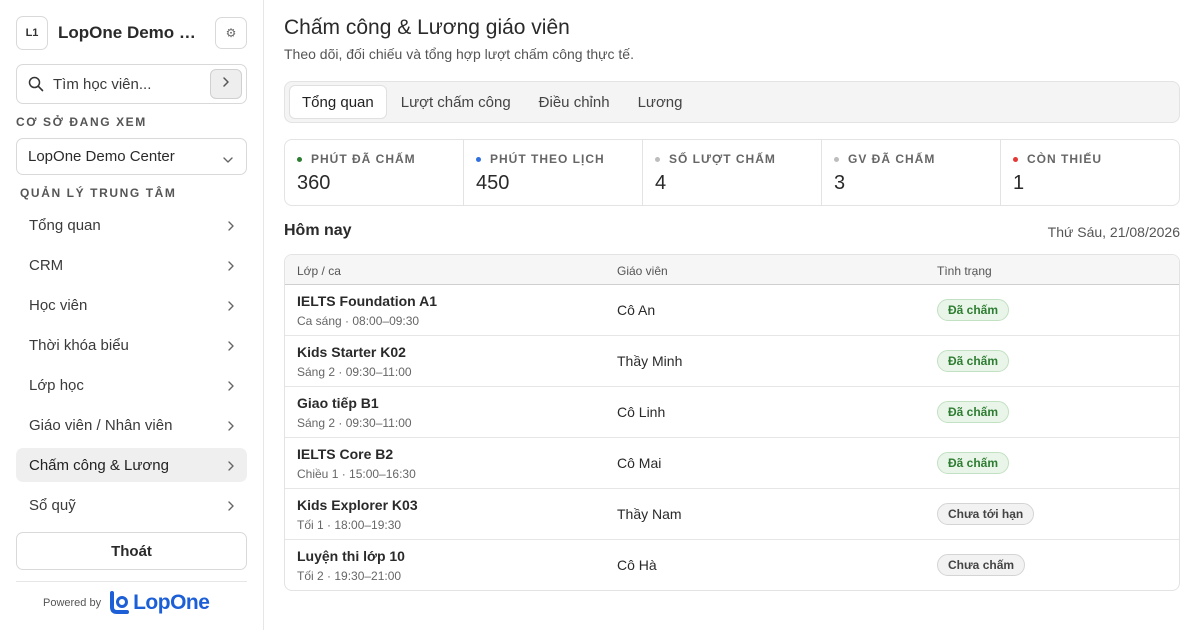 The width and height of the screenshot is (1200, 630). Describe the element at coordinates (1064, 159) in the screenshot. I see `stat-label: CÒN THIẾU` at that location.